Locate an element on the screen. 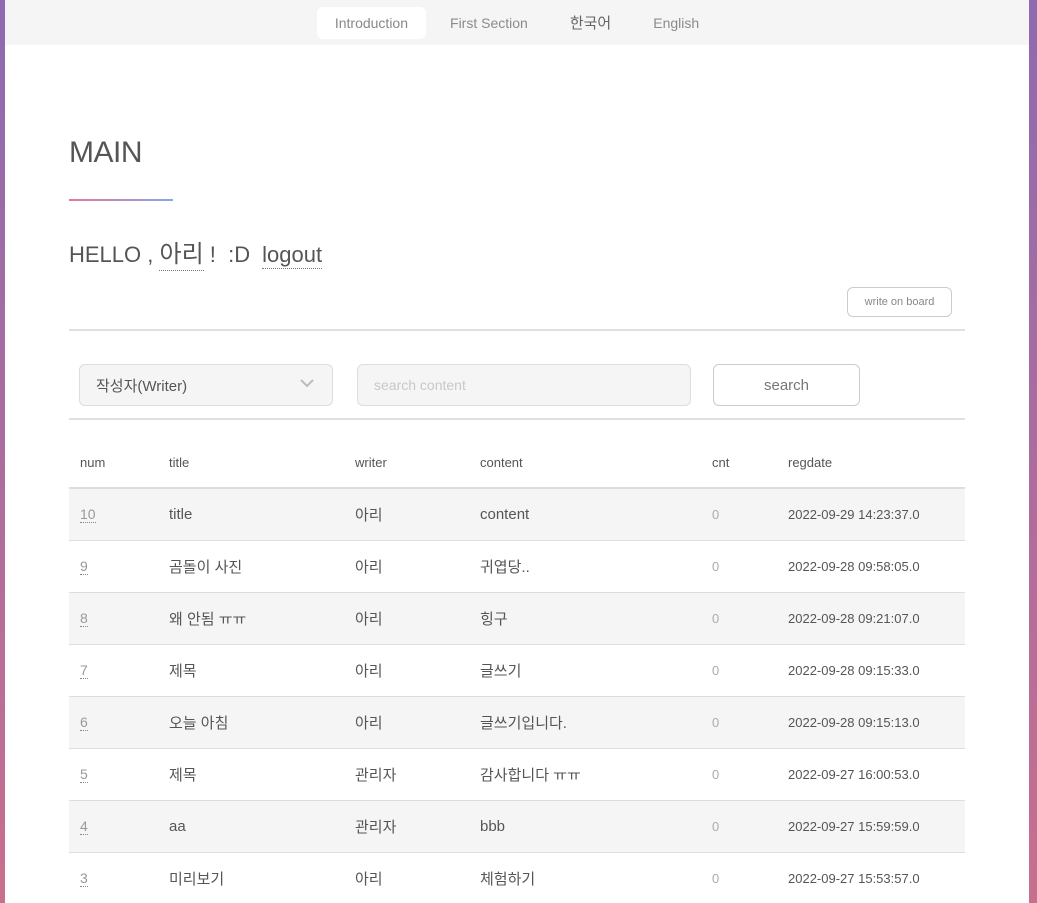 This screenshot has width=1037, height=903. cell-content: 귀엽당.. is located at coordinates (585, 566).